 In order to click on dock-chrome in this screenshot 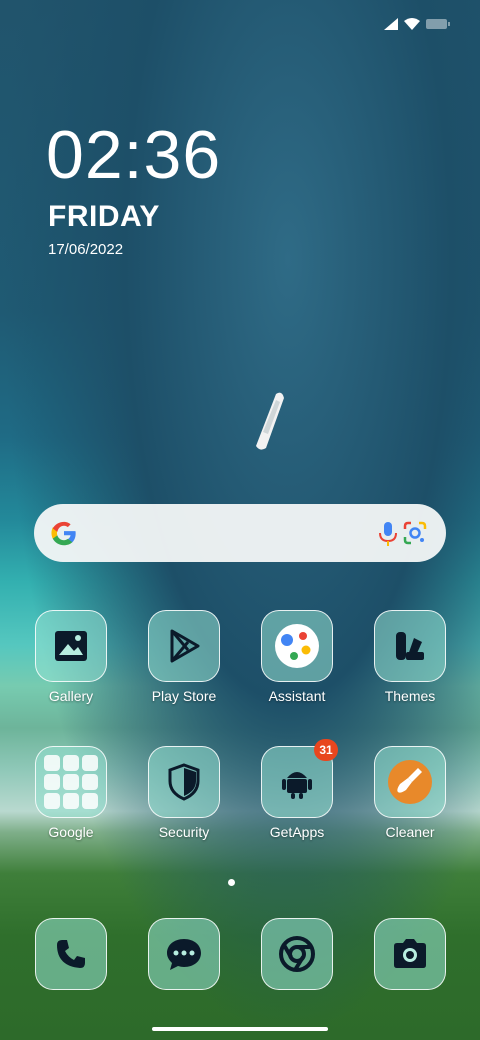, I will do `click(297, 954)`.